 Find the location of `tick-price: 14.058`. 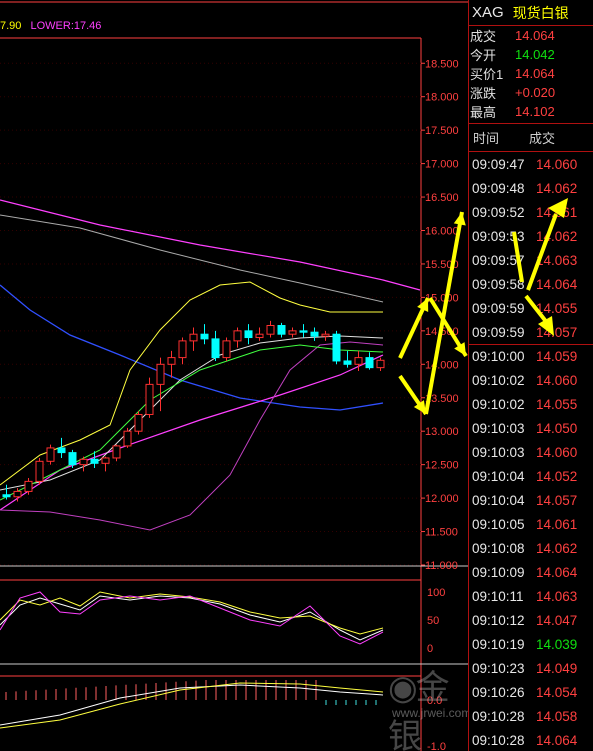

tick-price: 14.058 is located at coordinates (557, 716).